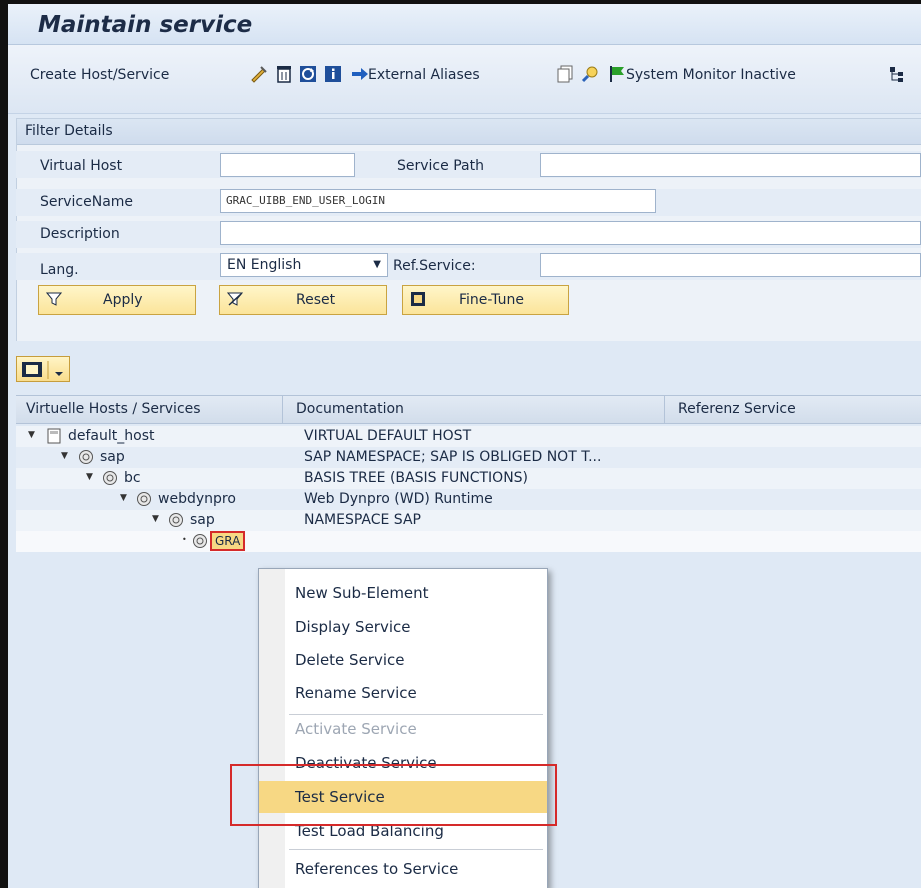  I want to click on description-input, so click(570, 233).